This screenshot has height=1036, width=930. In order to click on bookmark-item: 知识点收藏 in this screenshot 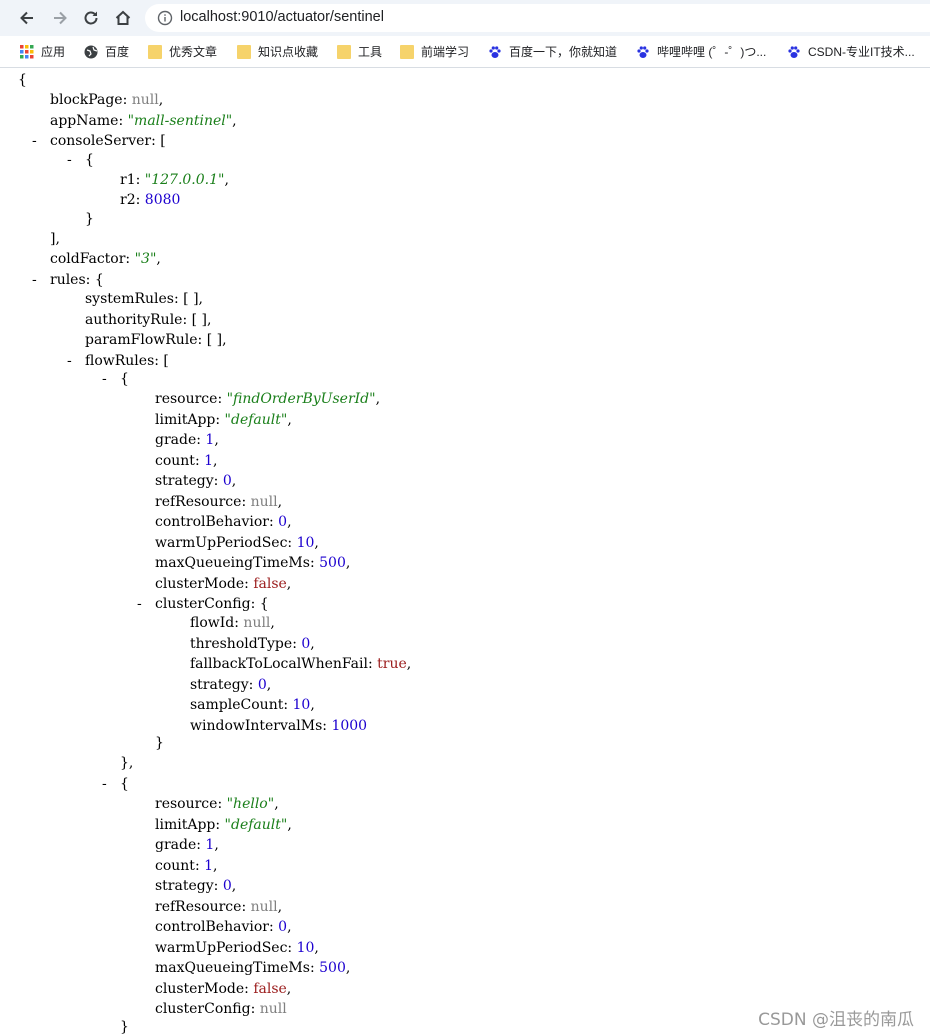, I will do `click(277, 51)`.